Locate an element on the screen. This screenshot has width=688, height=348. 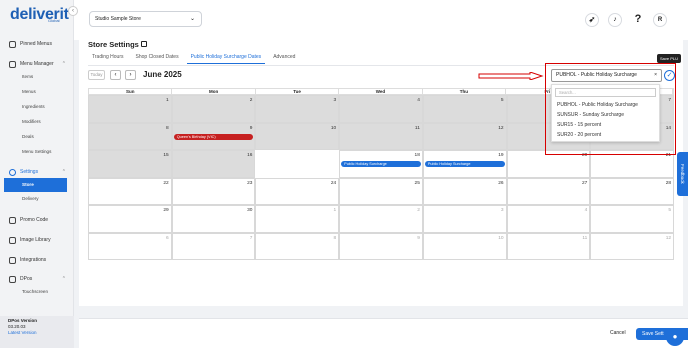
calendar-day: 7 is located at coordinates (213, 246).